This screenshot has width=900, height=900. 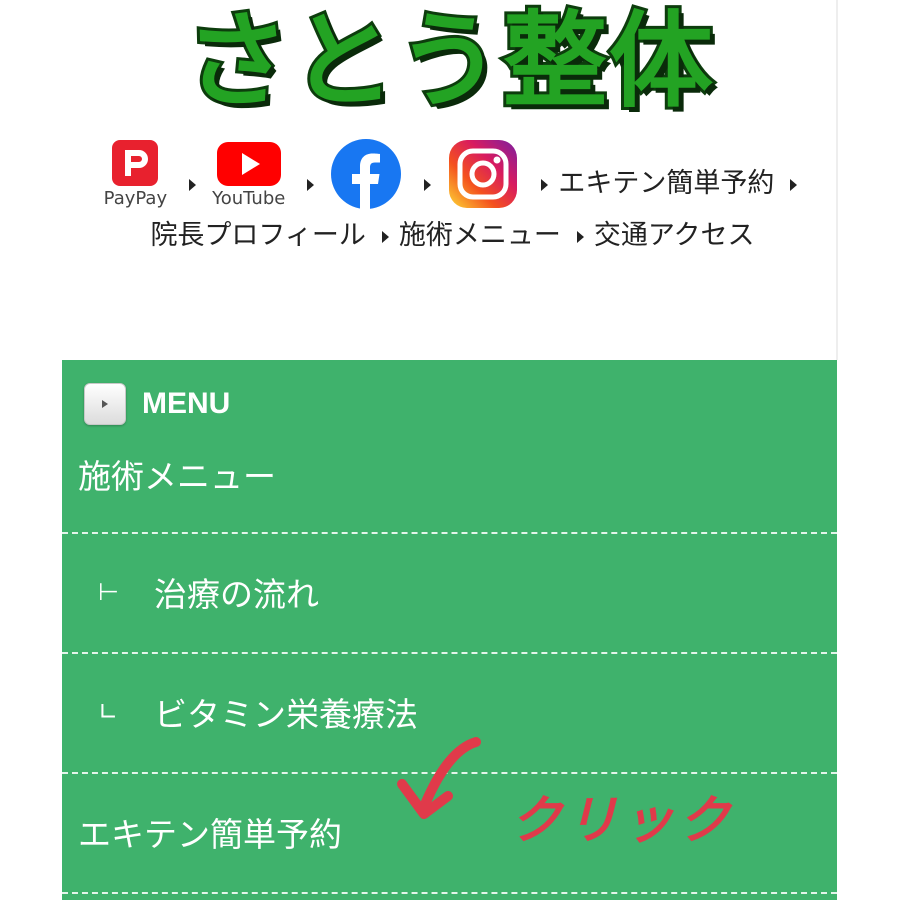 What do you see at coordinates (449, 592) in the screenshot?
I see `menu-item-treatment-flow: ⊢ 治療の流れ` at bounding box center [449, 592].